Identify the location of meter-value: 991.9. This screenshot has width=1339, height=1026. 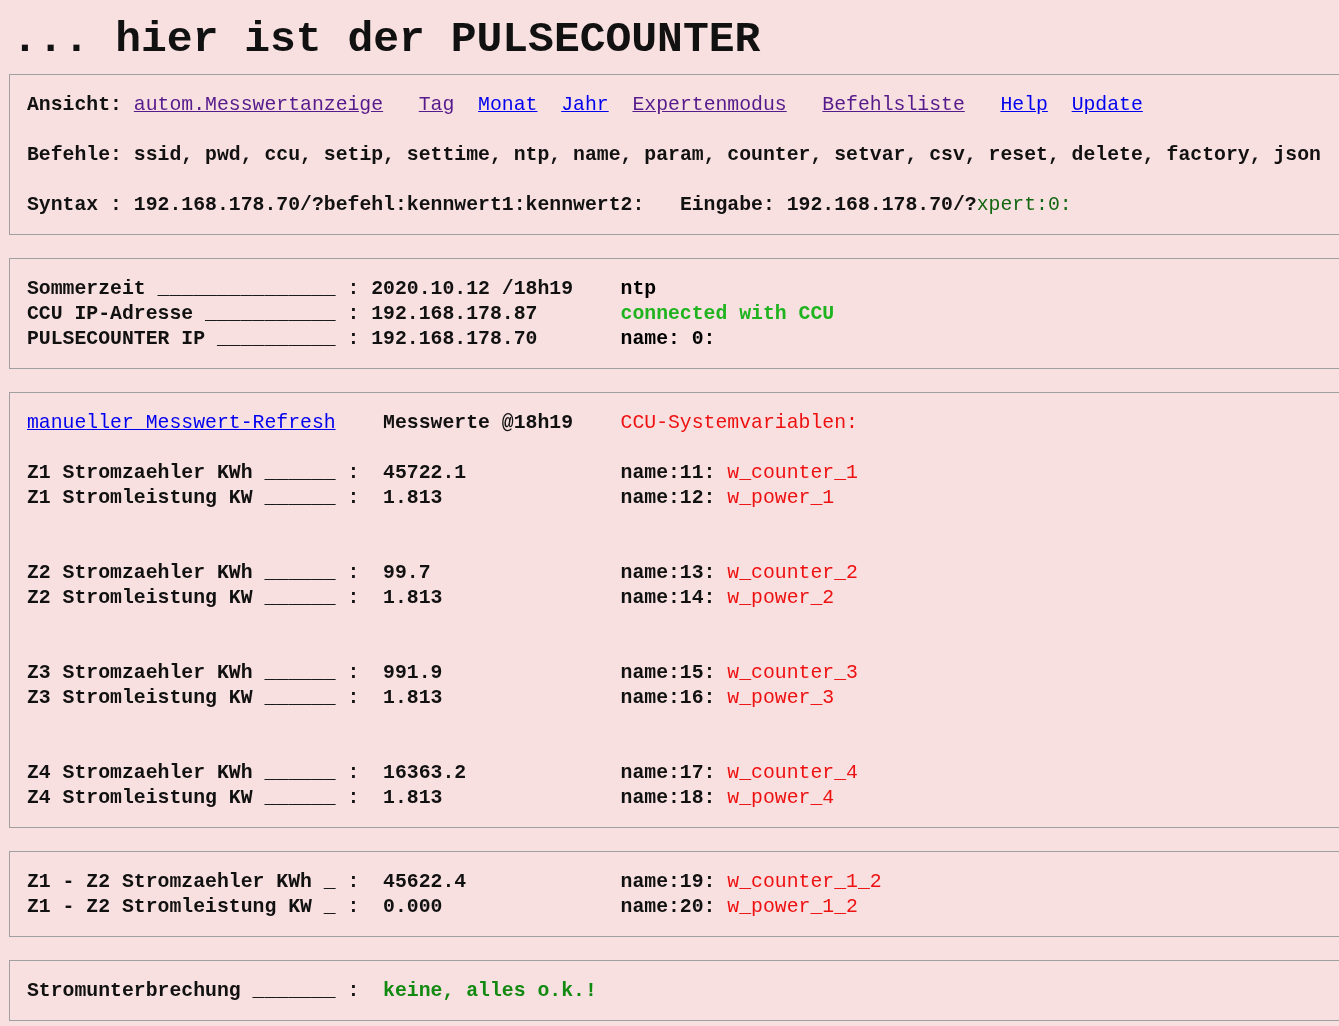
(413, 673).